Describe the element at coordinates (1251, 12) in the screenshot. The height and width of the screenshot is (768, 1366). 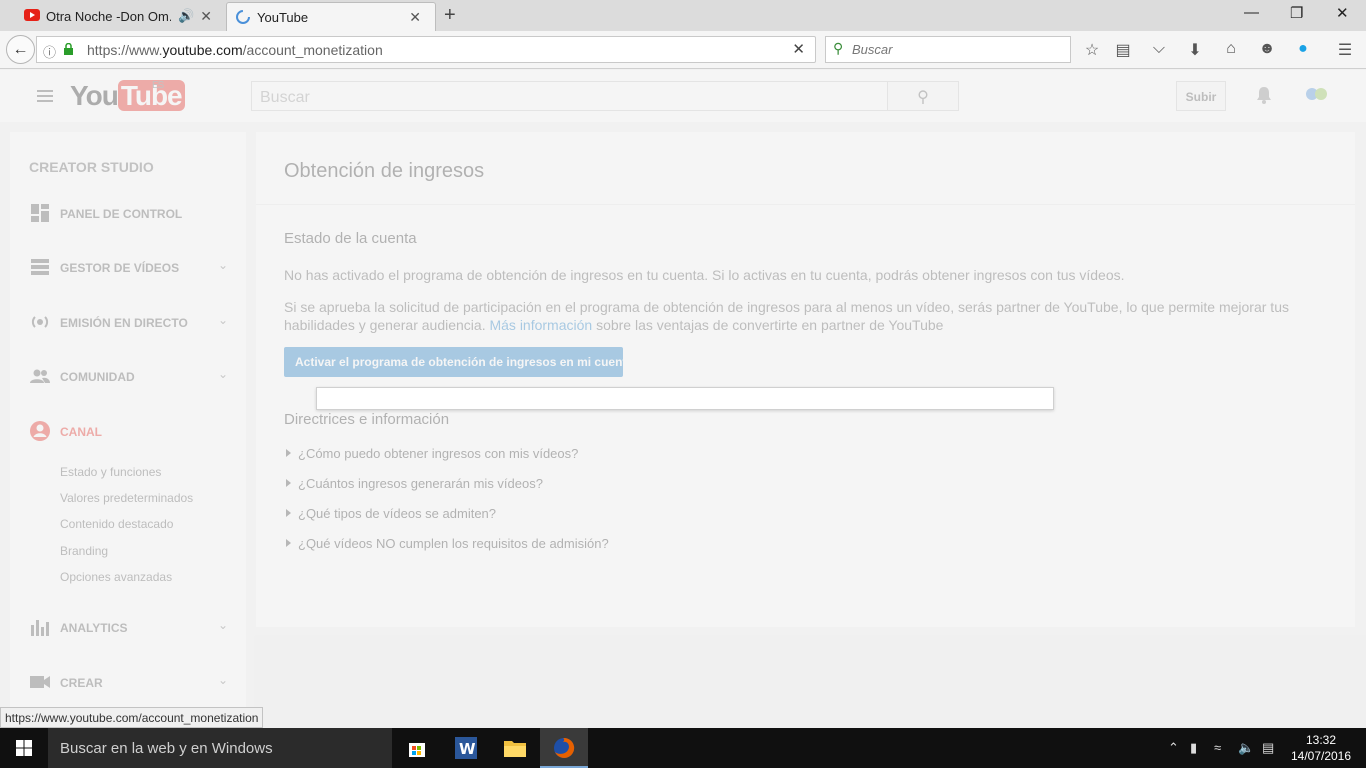
I see `minimize-icon: —` at that location.